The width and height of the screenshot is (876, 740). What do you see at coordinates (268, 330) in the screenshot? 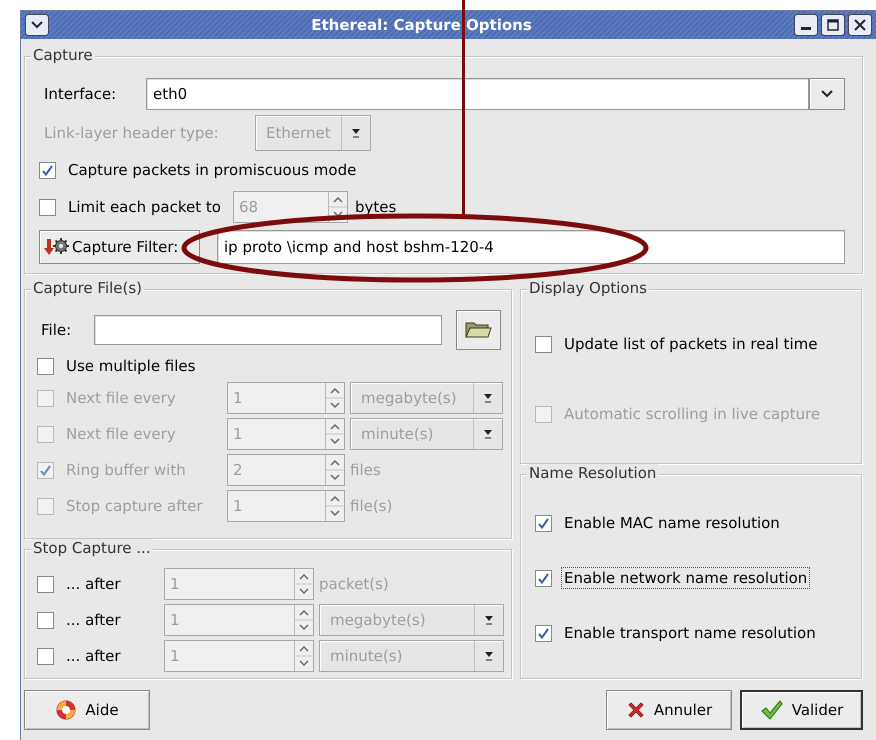
I see `file-field` at bounding box center [268, 330].